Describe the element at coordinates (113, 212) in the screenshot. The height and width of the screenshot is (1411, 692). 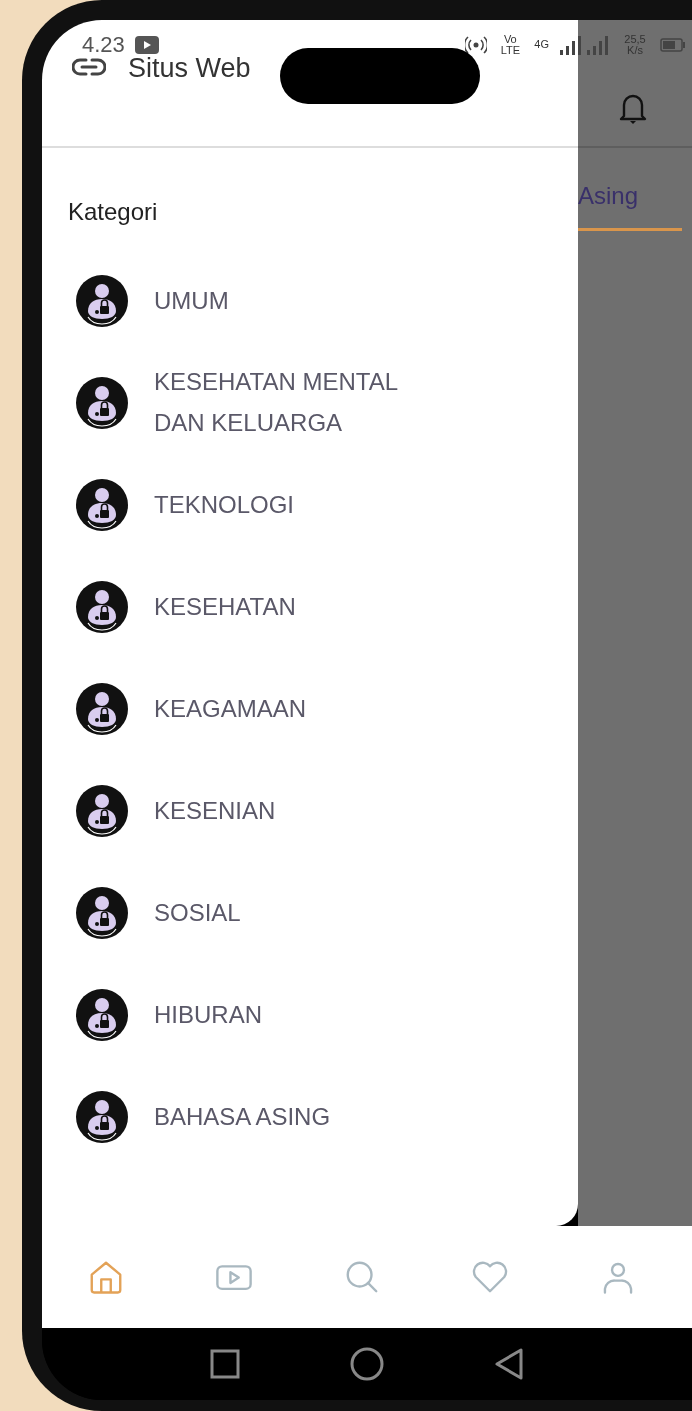
I see `drawer-heading: Kategori` at that location.